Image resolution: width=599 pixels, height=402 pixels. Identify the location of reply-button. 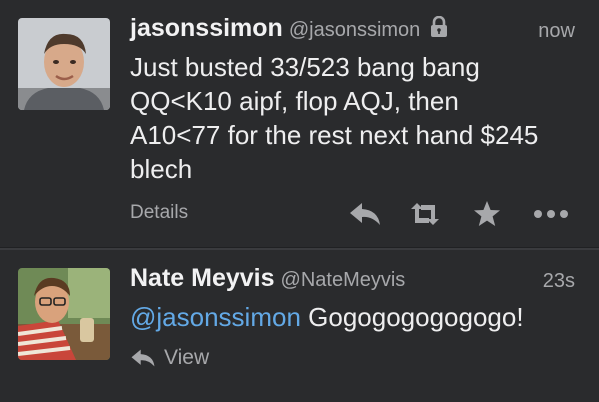
(365, 214).